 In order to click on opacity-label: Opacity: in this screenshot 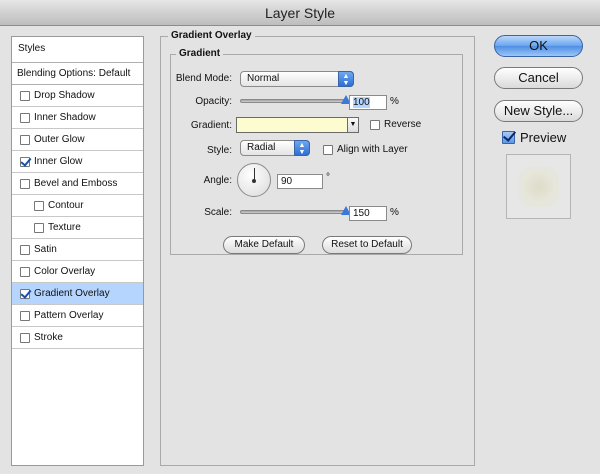, I will do `click(213, 101)`.